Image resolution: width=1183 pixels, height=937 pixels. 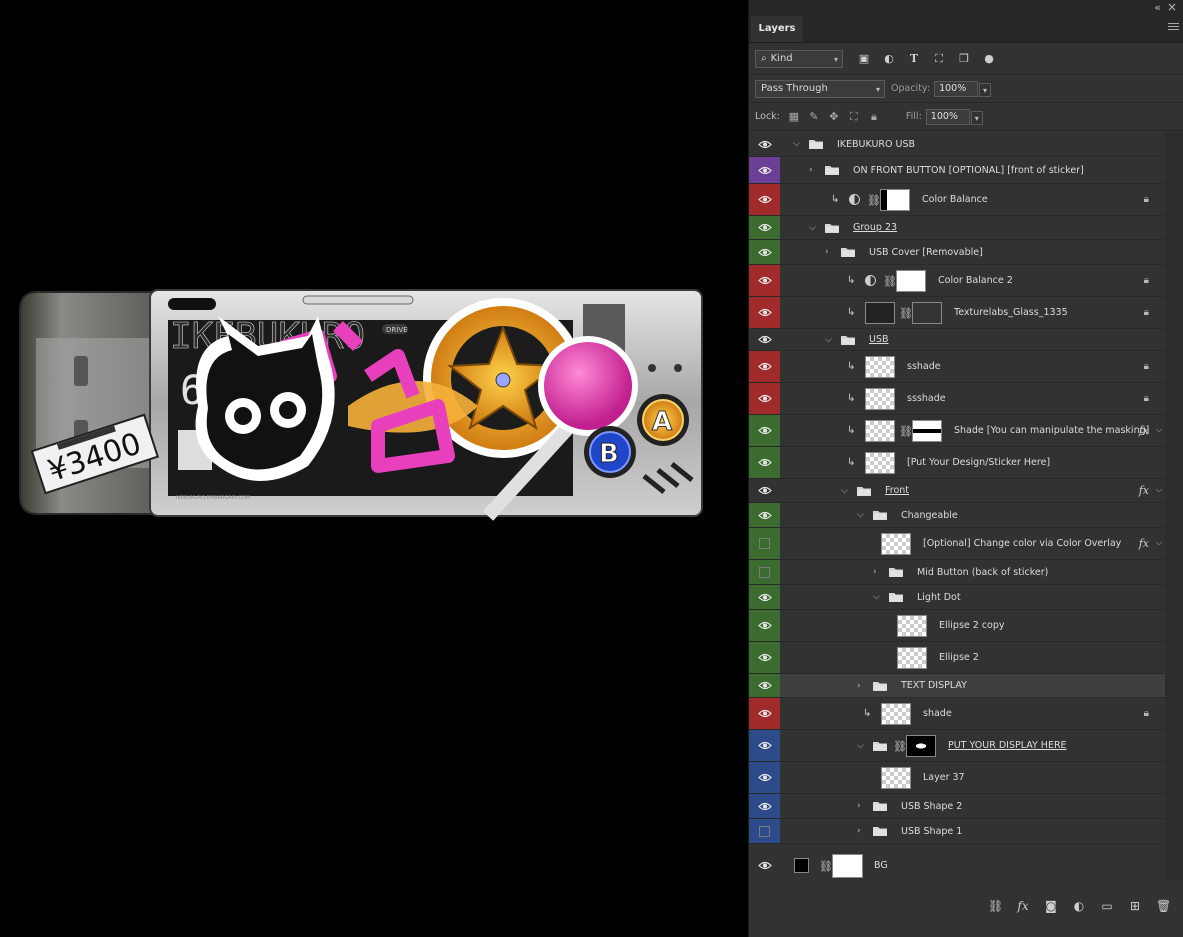 What do you see at coordinates (926, 398) in the screenshot?
I see `layer-name: ssshade` at bounding box center [926, 398].